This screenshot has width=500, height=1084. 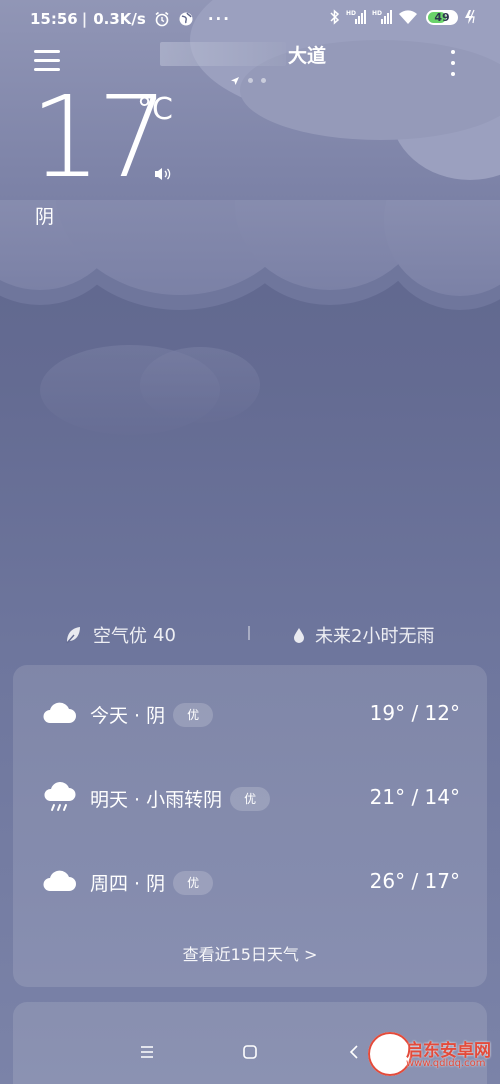 I want to click on temperature-unit: °C, so click(x=155, y=109).